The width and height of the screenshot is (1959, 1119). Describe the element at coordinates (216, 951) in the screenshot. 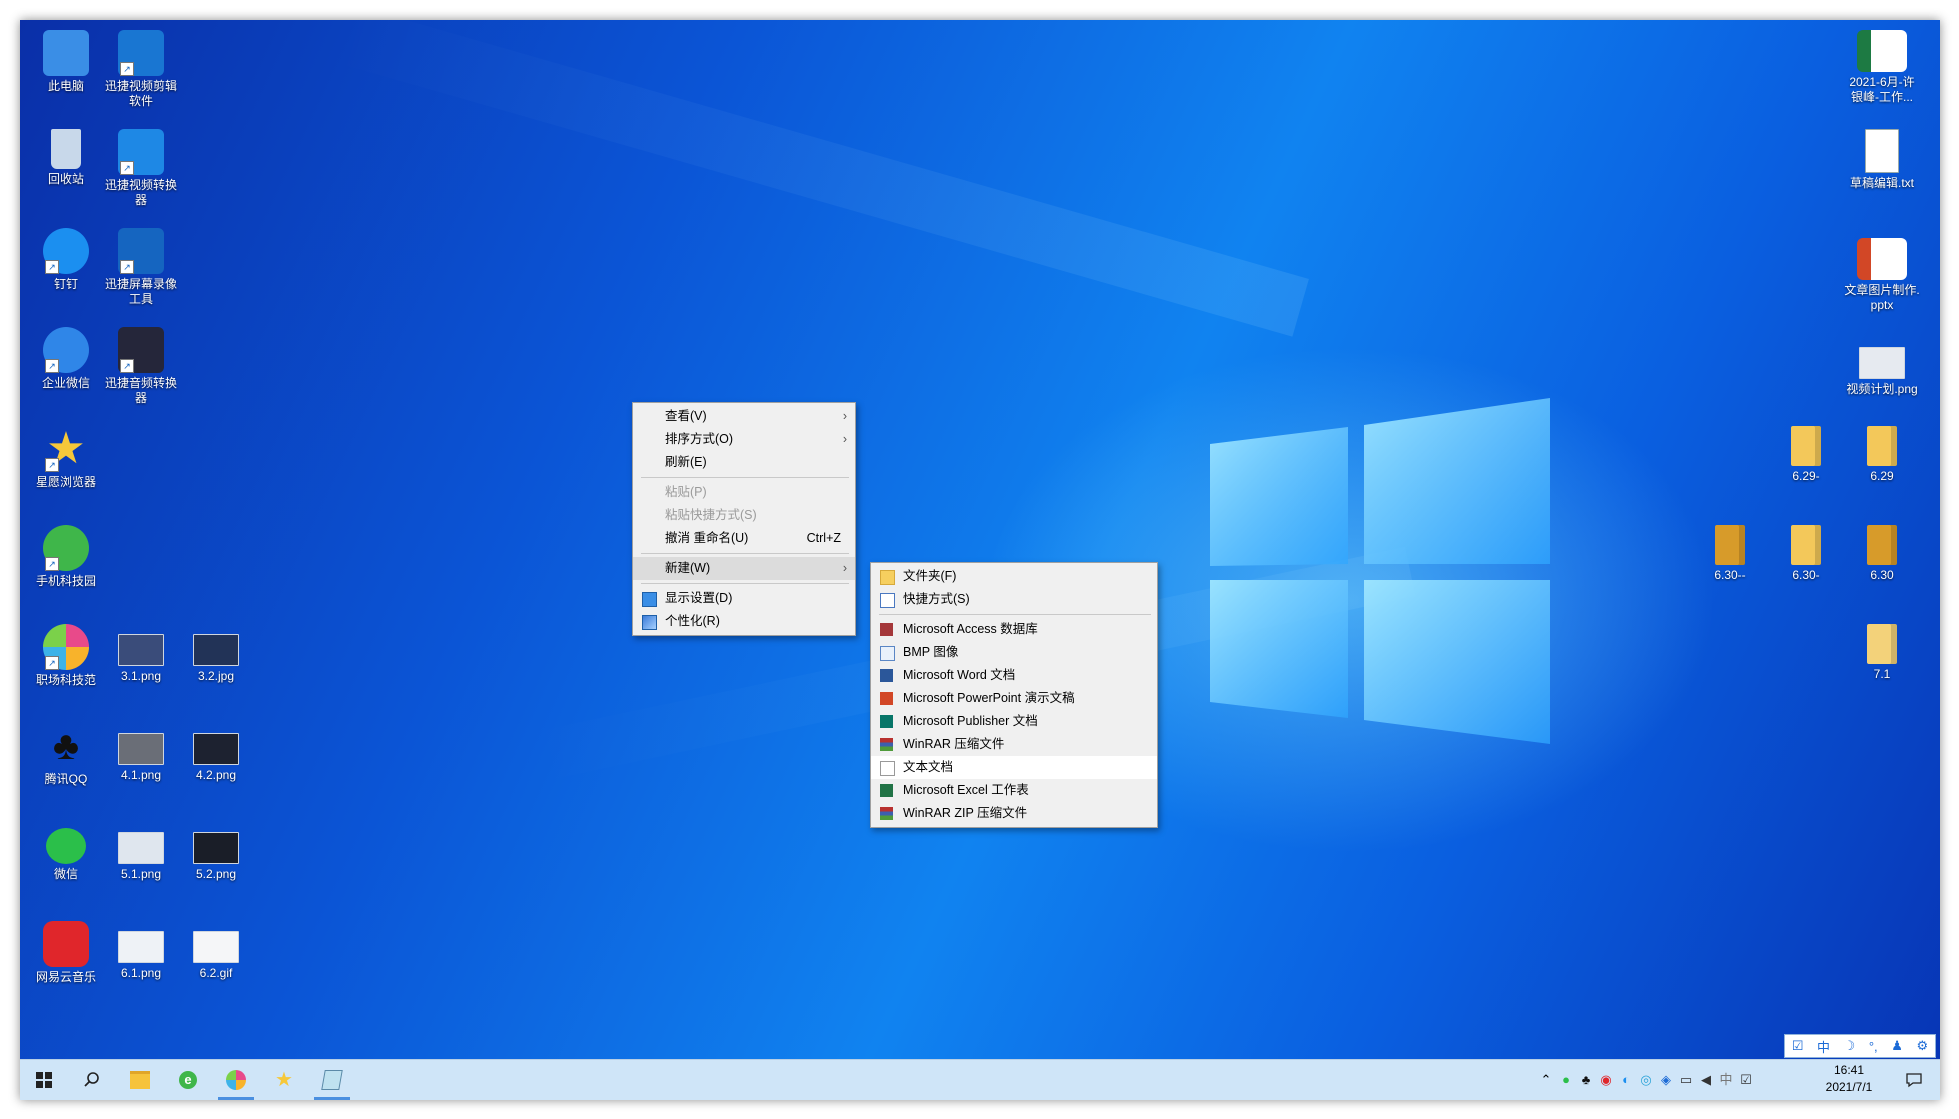

I see `desktop-icon: 6.2.gif` at that location.